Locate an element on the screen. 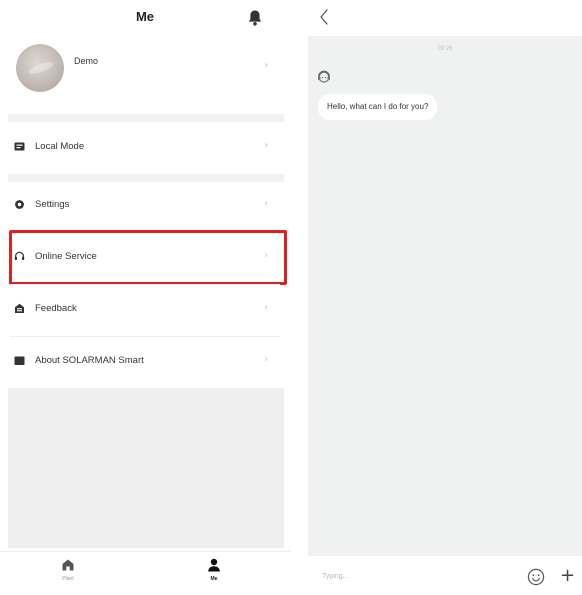 The width and height of the screenshot is (582, 595). section-gap is located at coordinates (146, 118).